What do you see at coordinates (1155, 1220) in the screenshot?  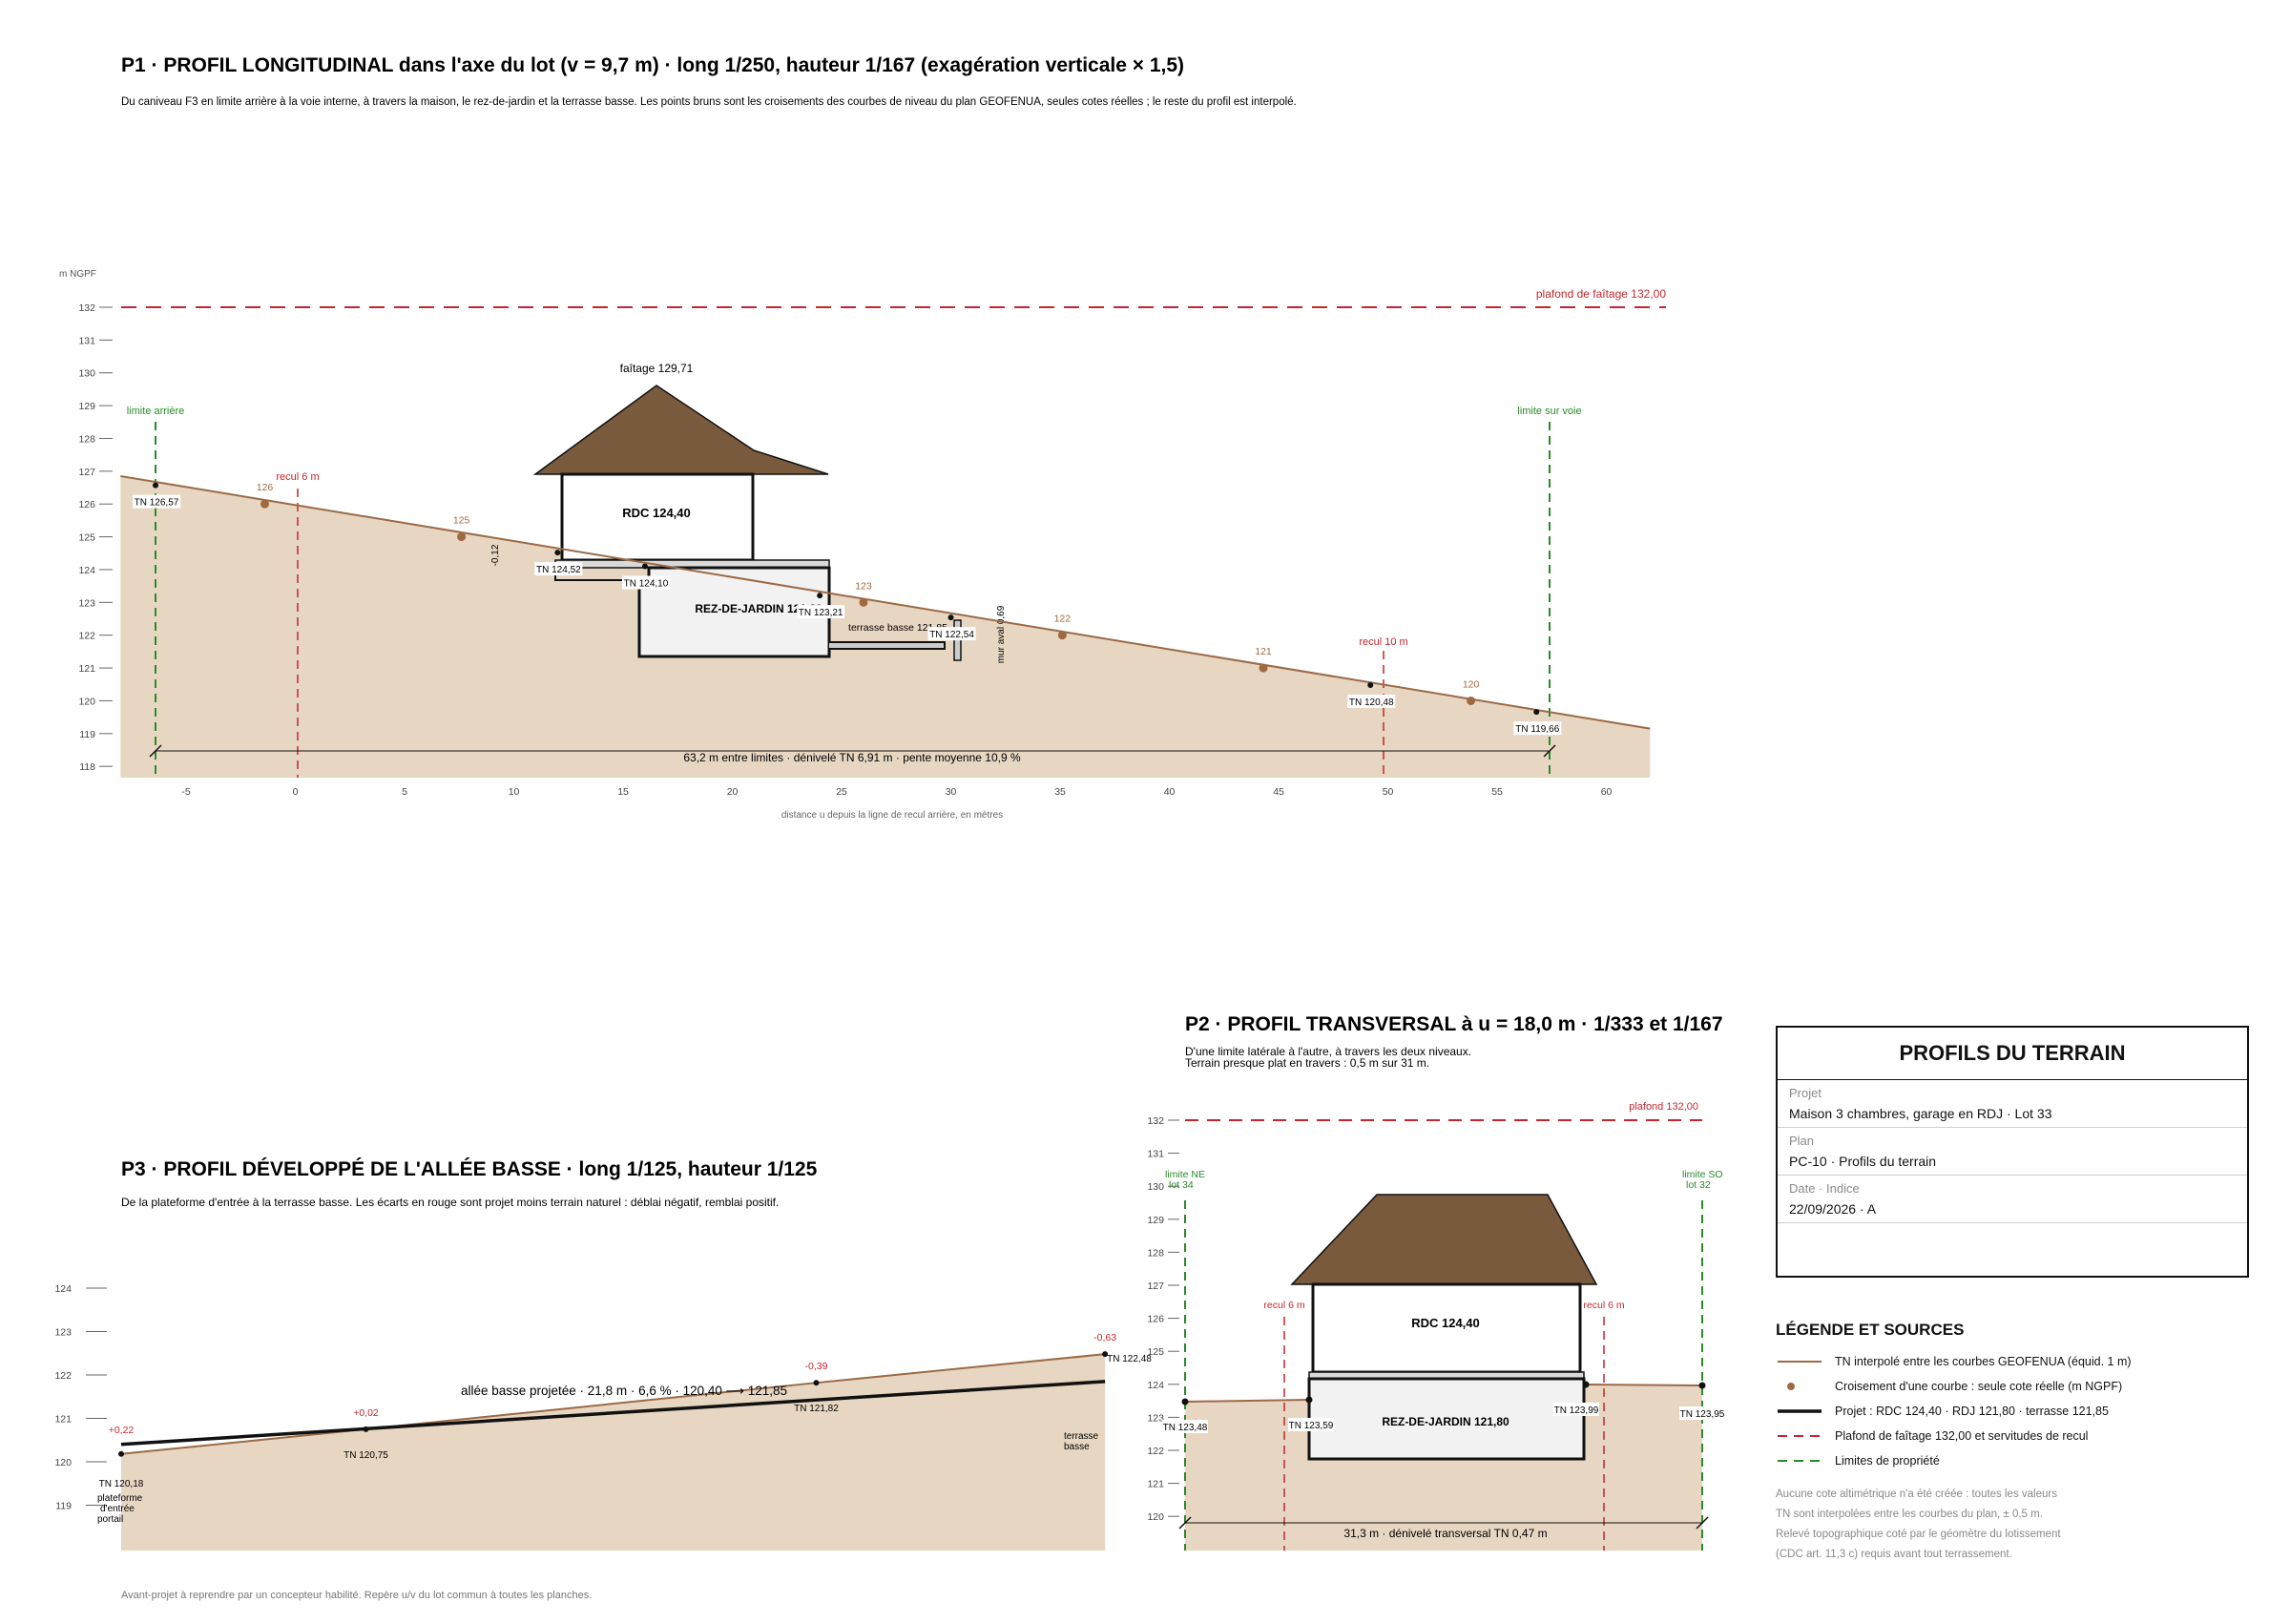 I see `p2-y-tick-label: 129` at bounding box center [1155, 1220].